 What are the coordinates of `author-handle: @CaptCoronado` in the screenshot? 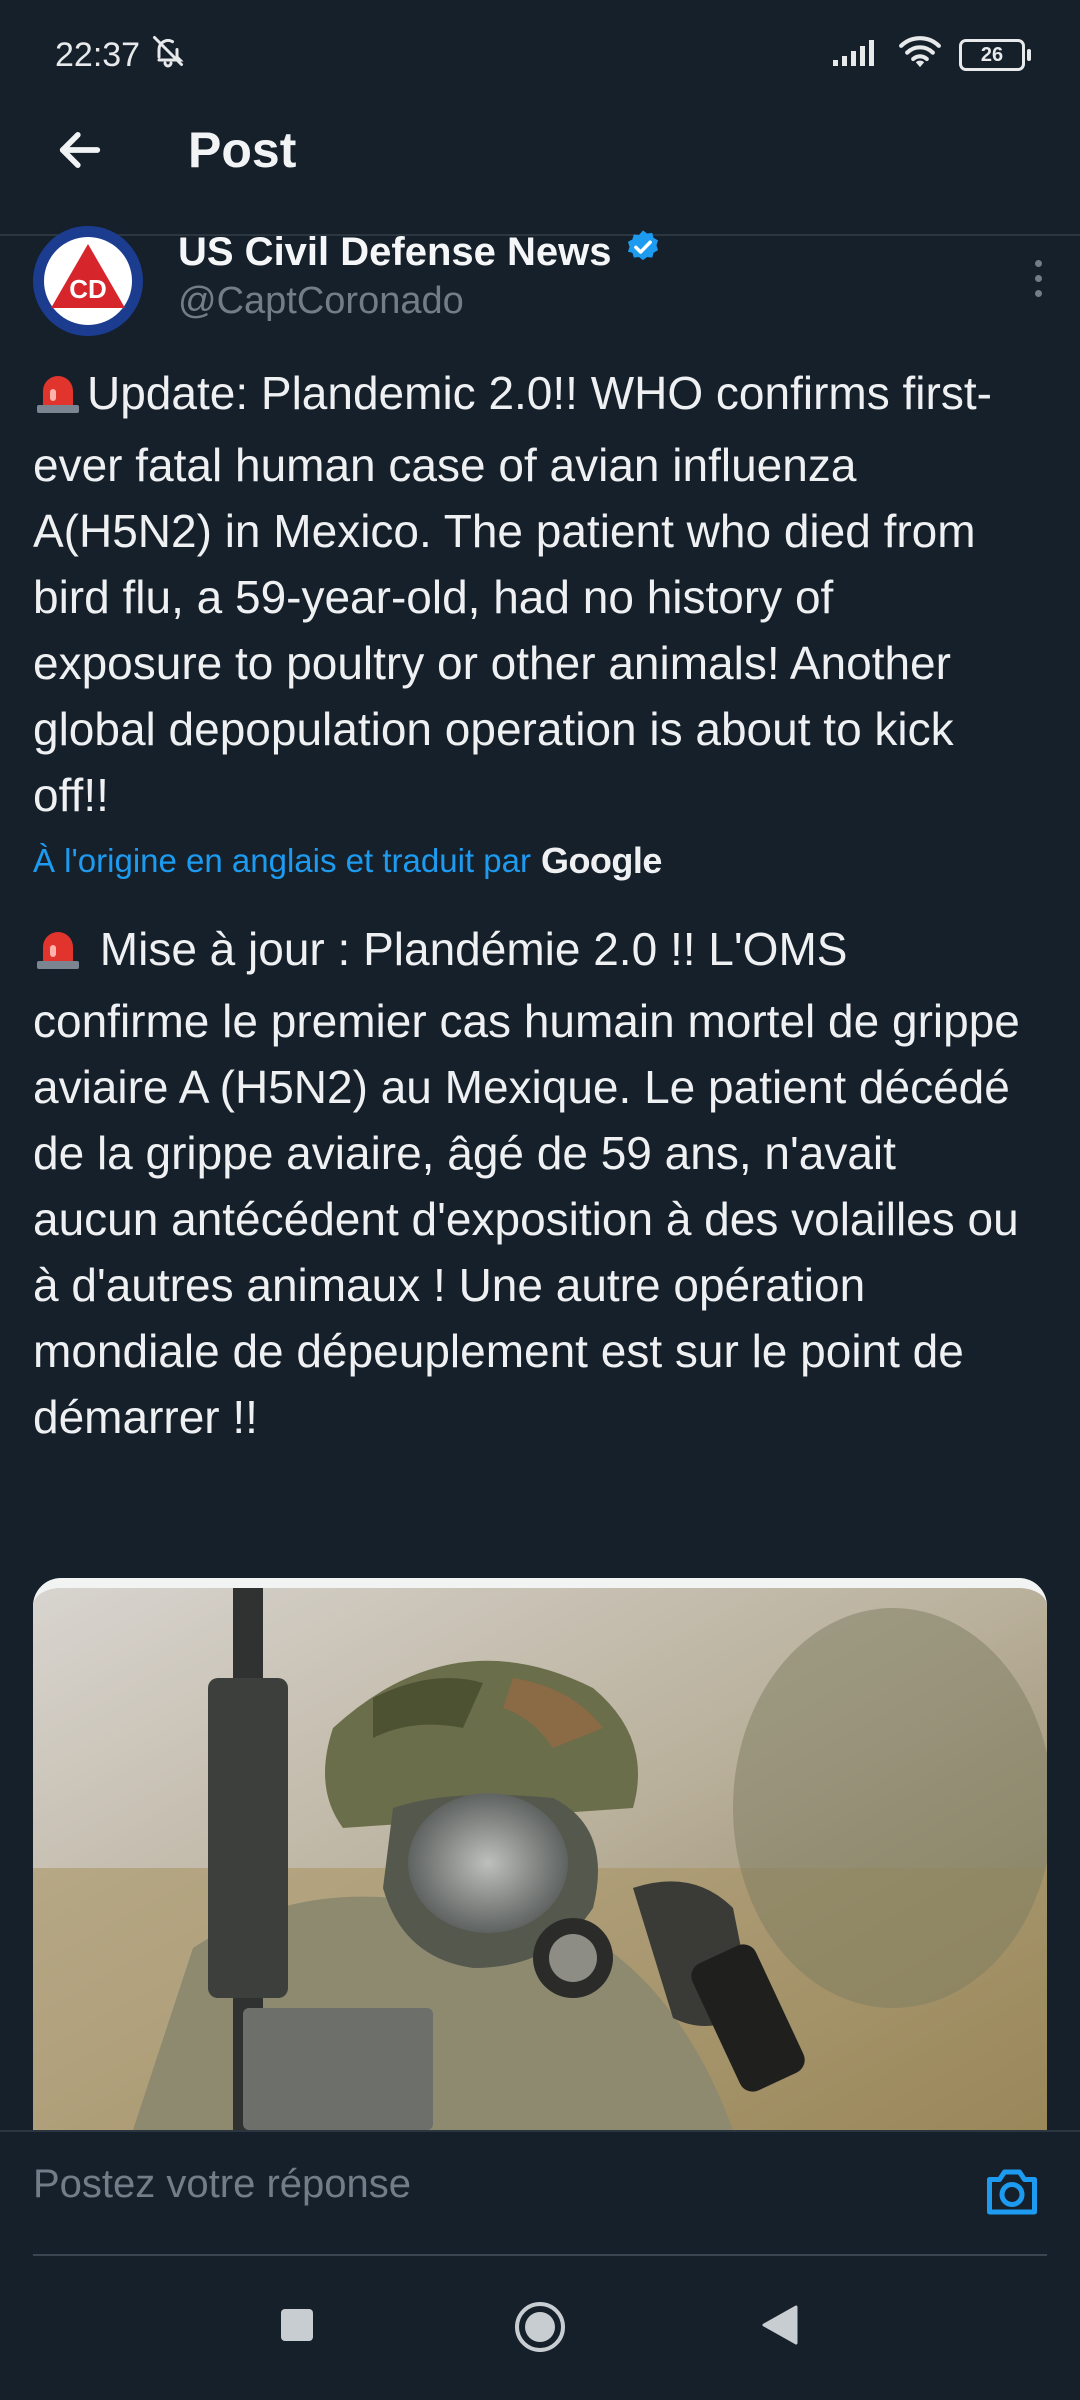 It's located at (321, 301).